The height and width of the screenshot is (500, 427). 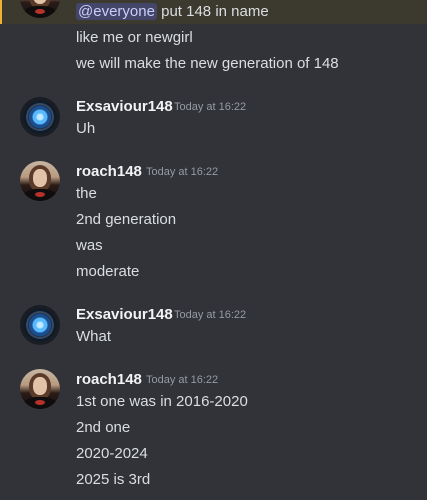 What do you see at coordinates (126, 219) in the screenshot?
I see `message-line: 2nd generation` at bounding box center [126, 219].